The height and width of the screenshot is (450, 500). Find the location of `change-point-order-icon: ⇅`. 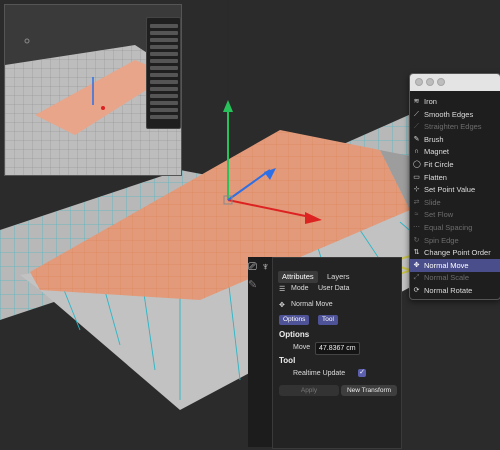

change-point-order-icon: ⇅ is located at coordinates (416, 253).